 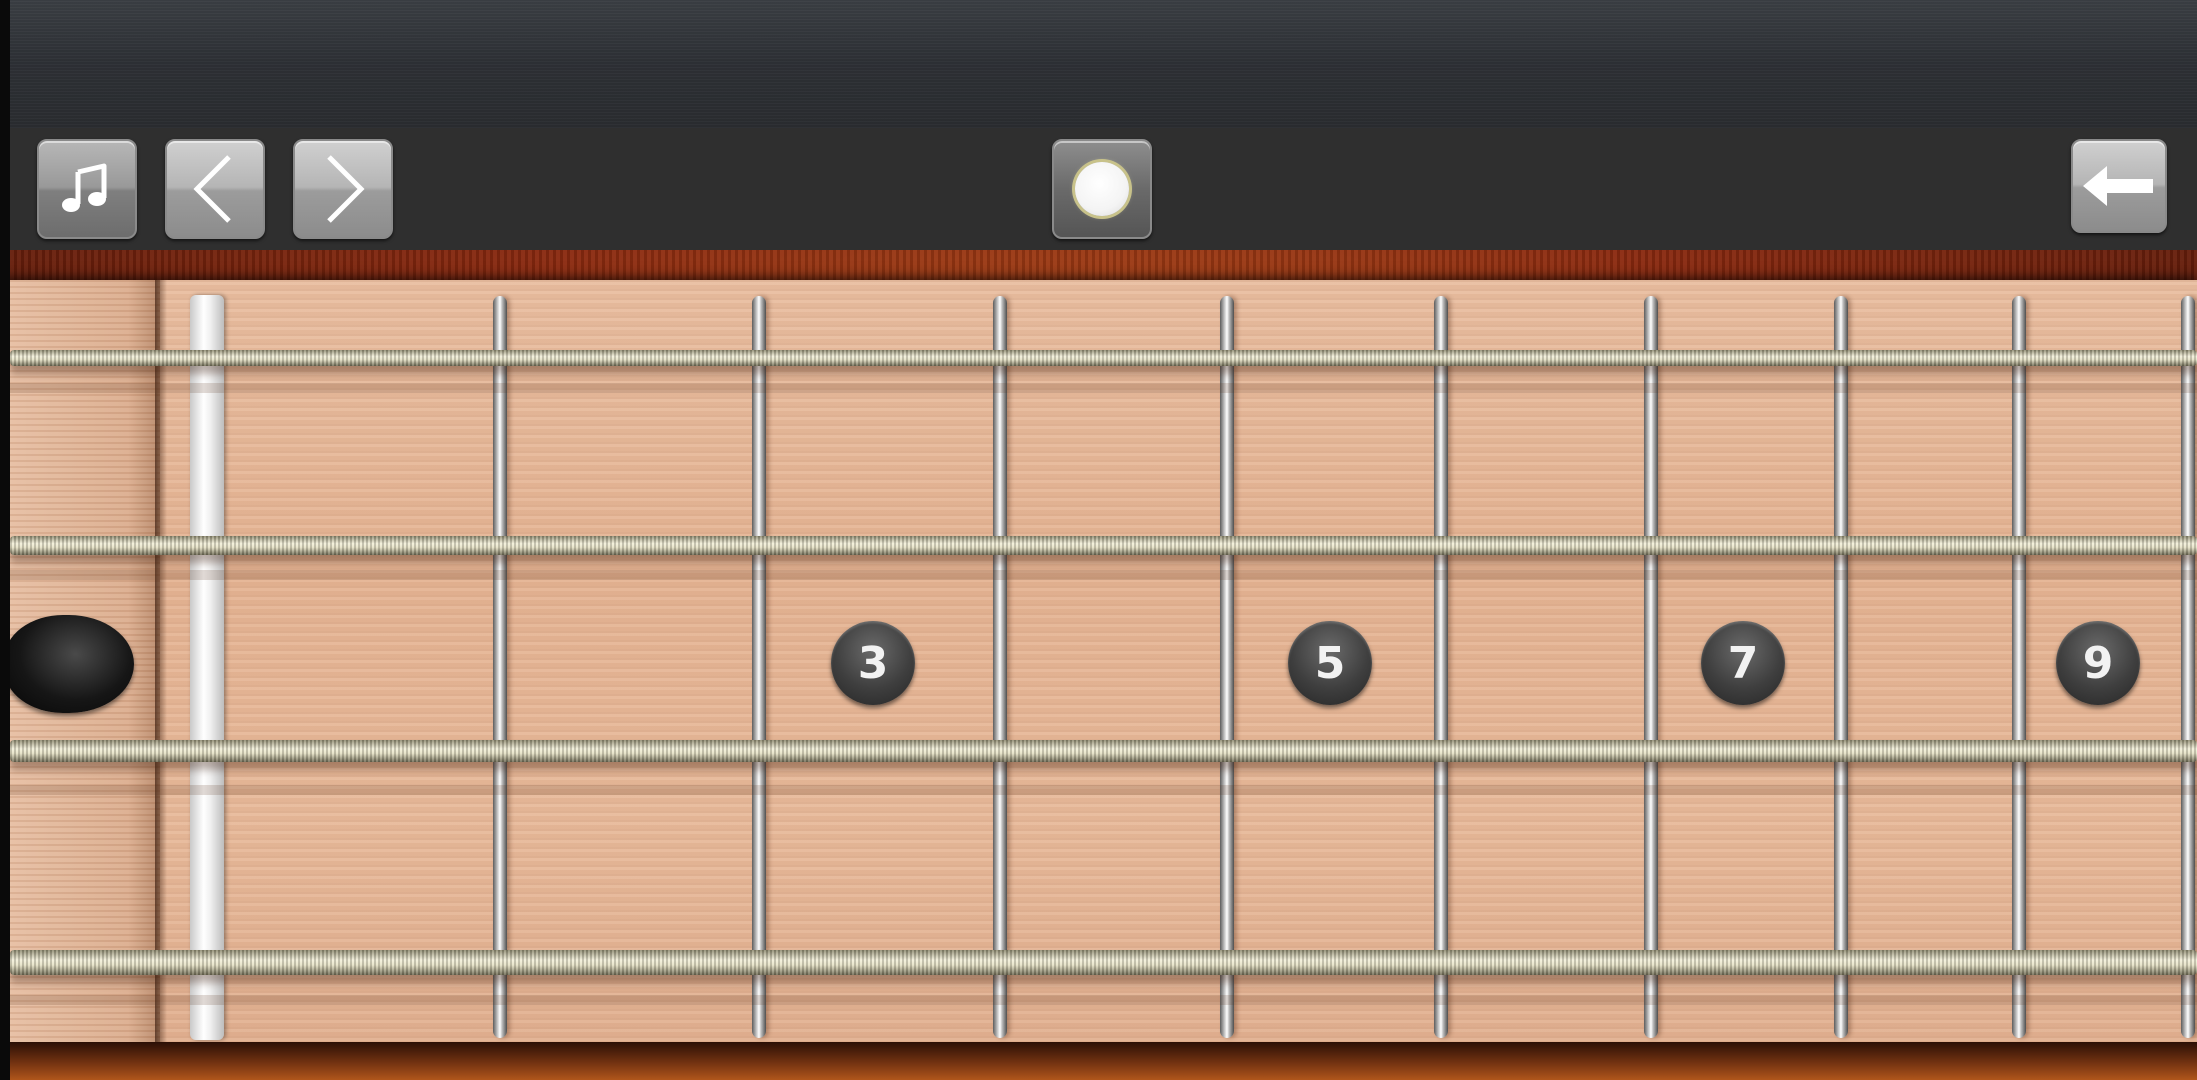 I want to click on previous-button, so click(x=215, y=189).